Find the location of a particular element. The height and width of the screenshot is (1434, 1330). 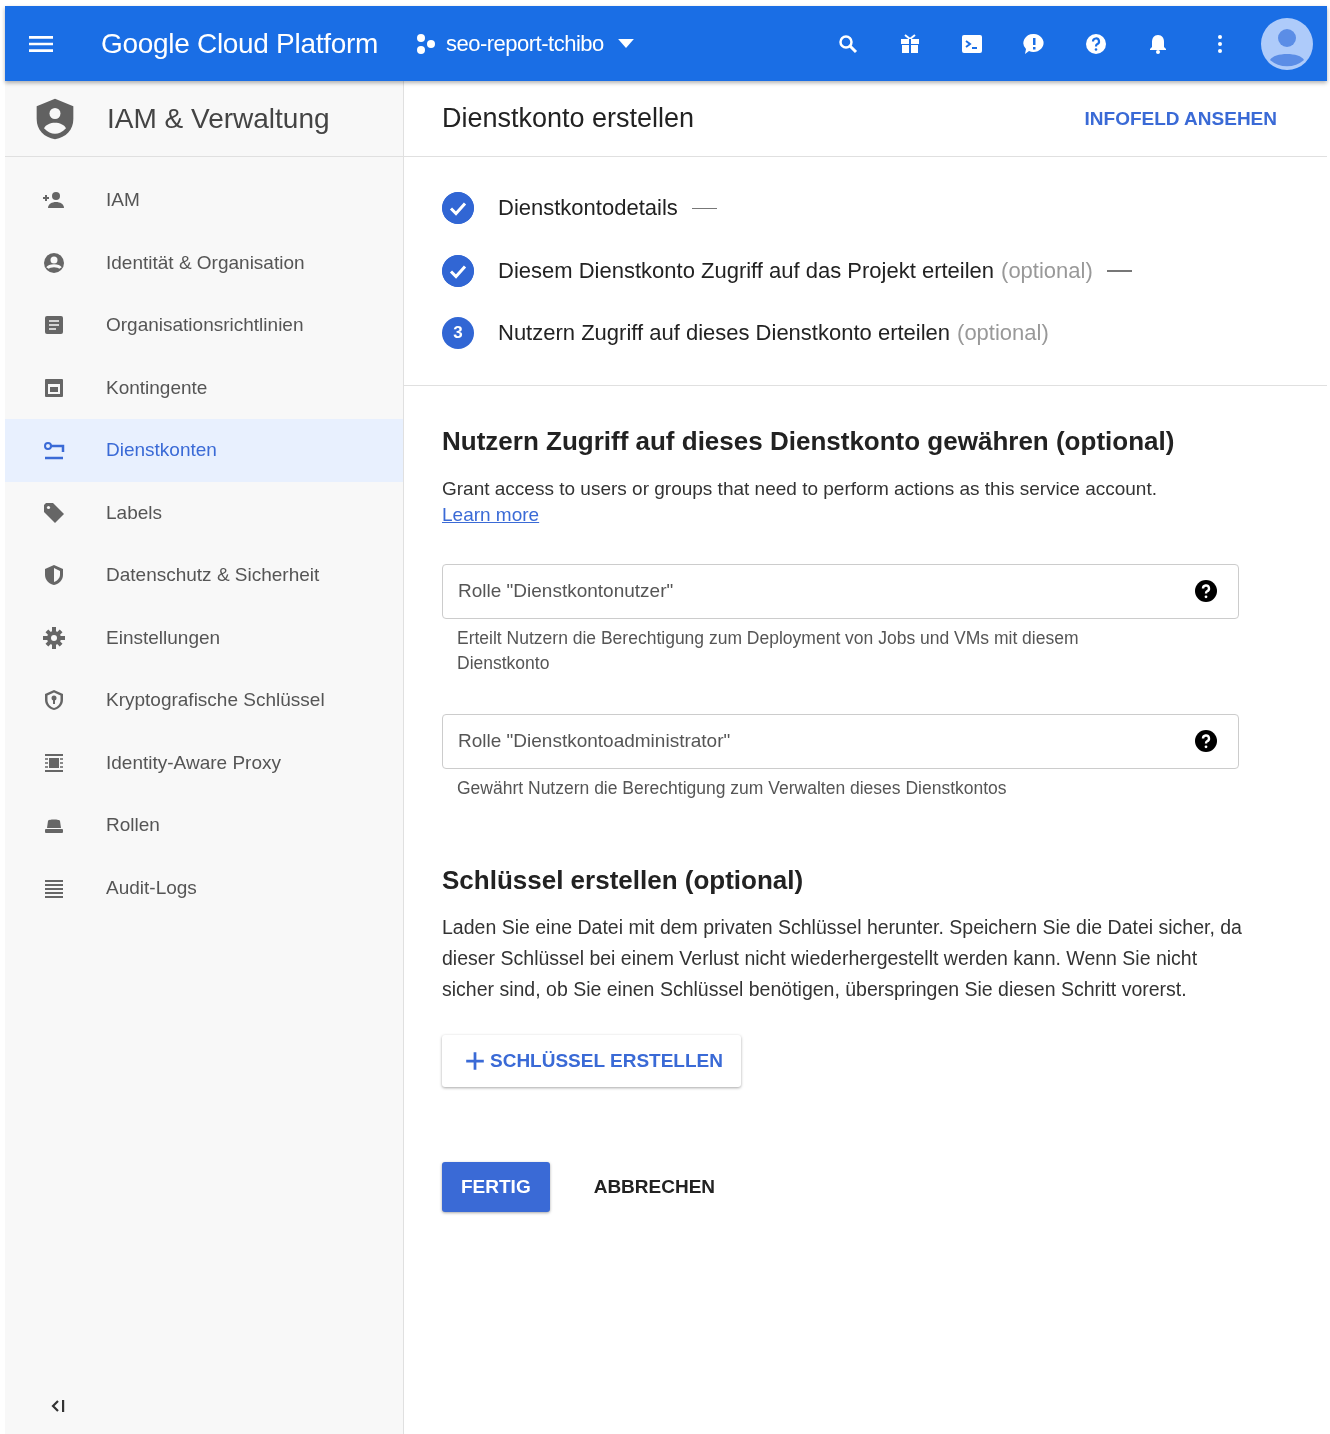

sidebar-item: Kontingente is located at coordinates (204, 387).